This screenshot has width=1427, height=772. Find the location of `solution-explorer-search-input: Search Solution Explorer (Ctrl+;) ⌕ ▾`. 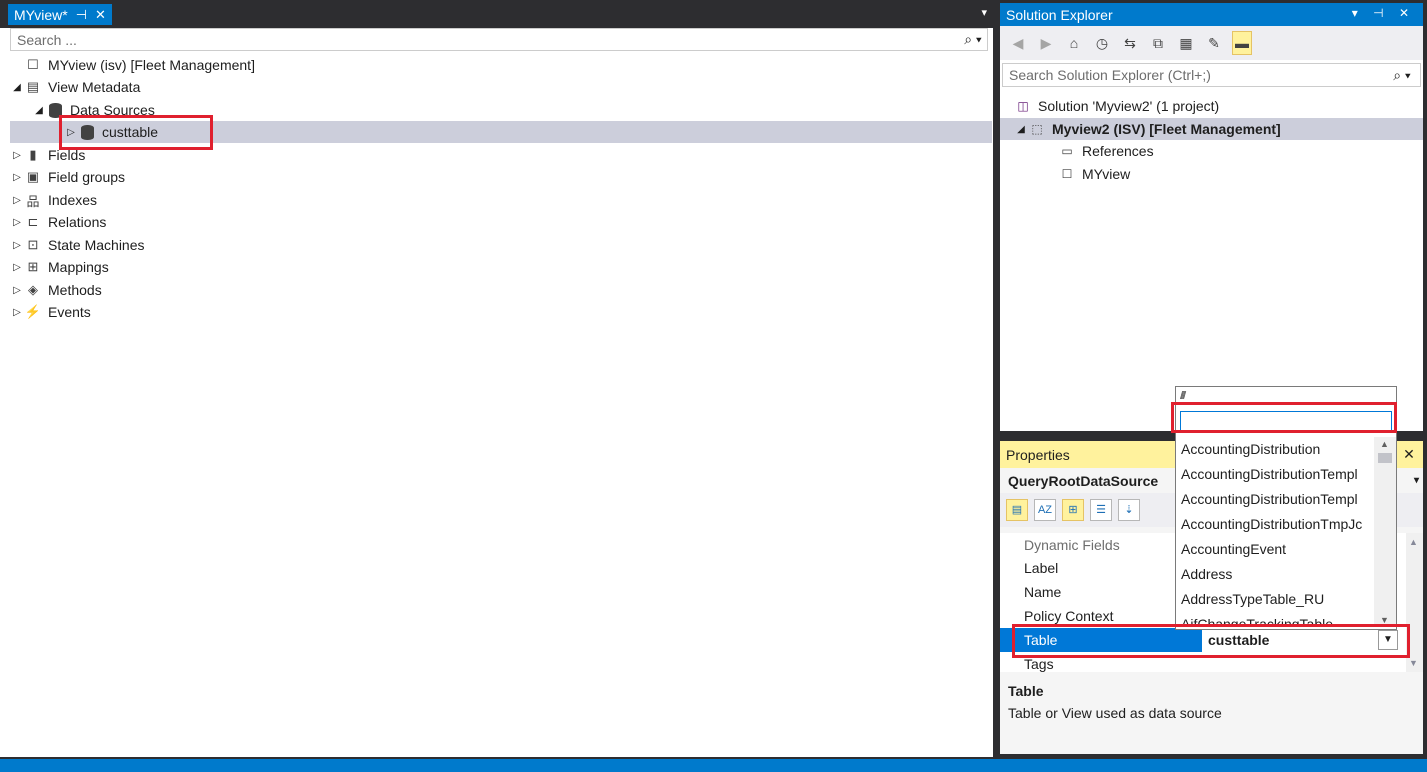

solution-explorer-search-input: Search Solution Explorer (Ctrl+;) ⌕ ▾ is located at coordinates (1211, 75).